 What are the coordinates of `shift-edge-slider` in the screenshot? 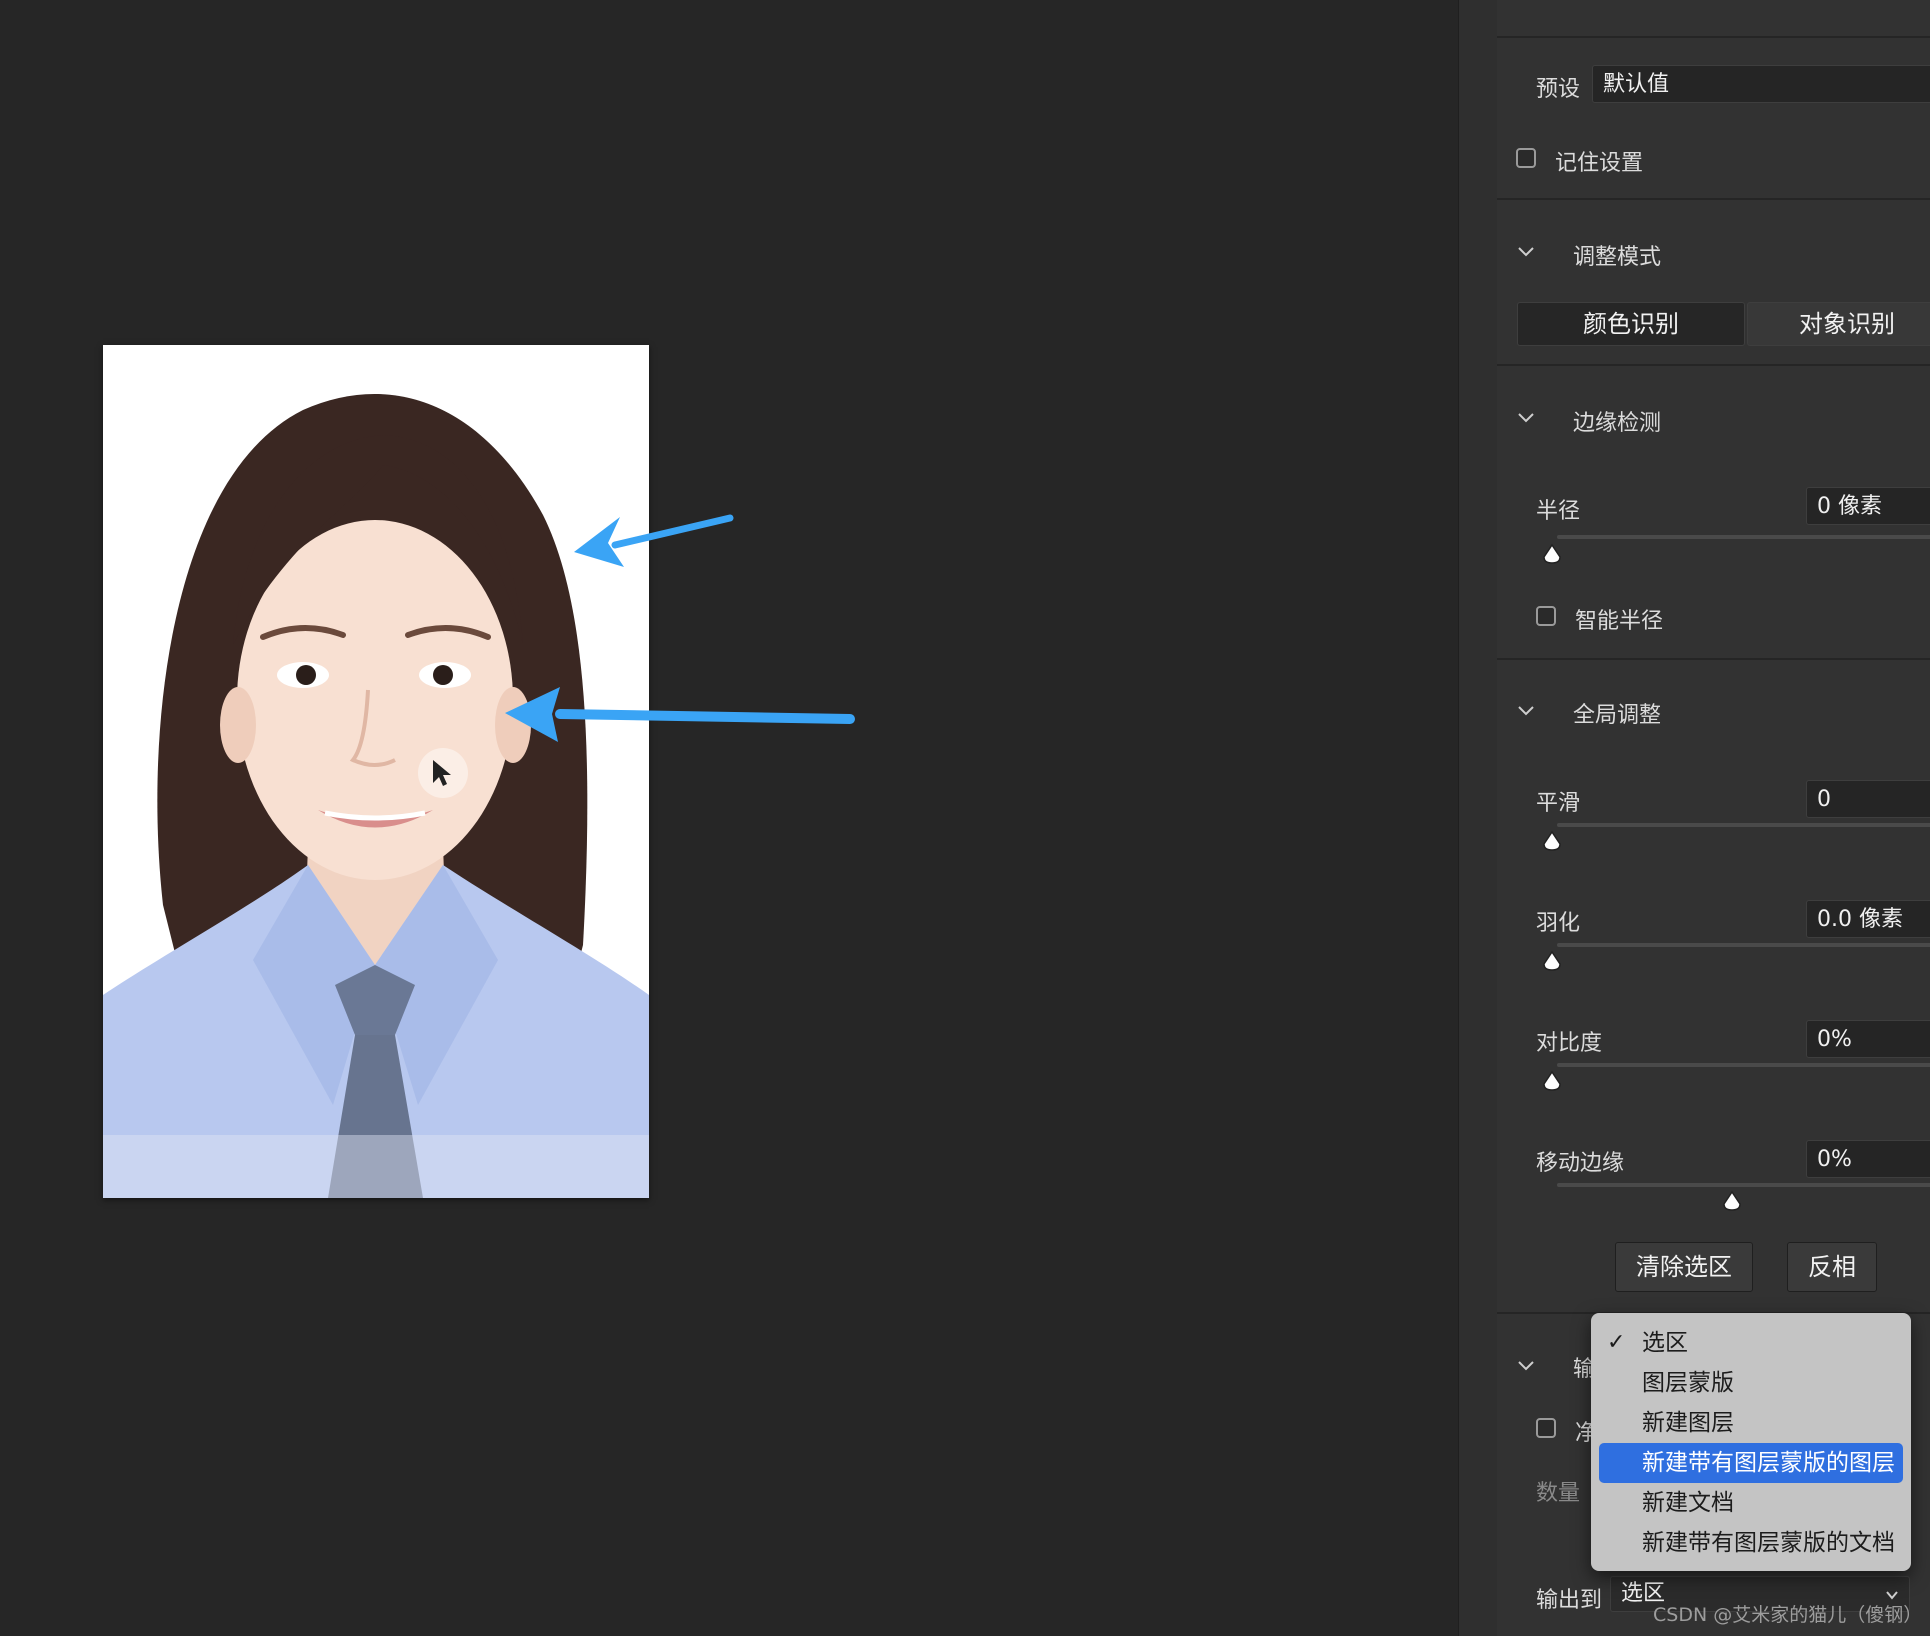 It's located at (1743, 1185).